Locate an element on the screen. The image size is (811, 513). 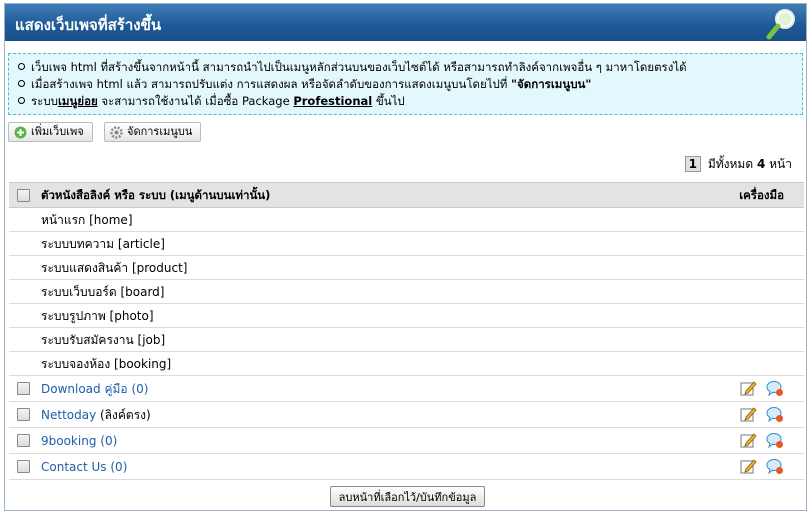
page-row: Nettoday (ลิงค์ตรง) is located at coordinates (406, 415).